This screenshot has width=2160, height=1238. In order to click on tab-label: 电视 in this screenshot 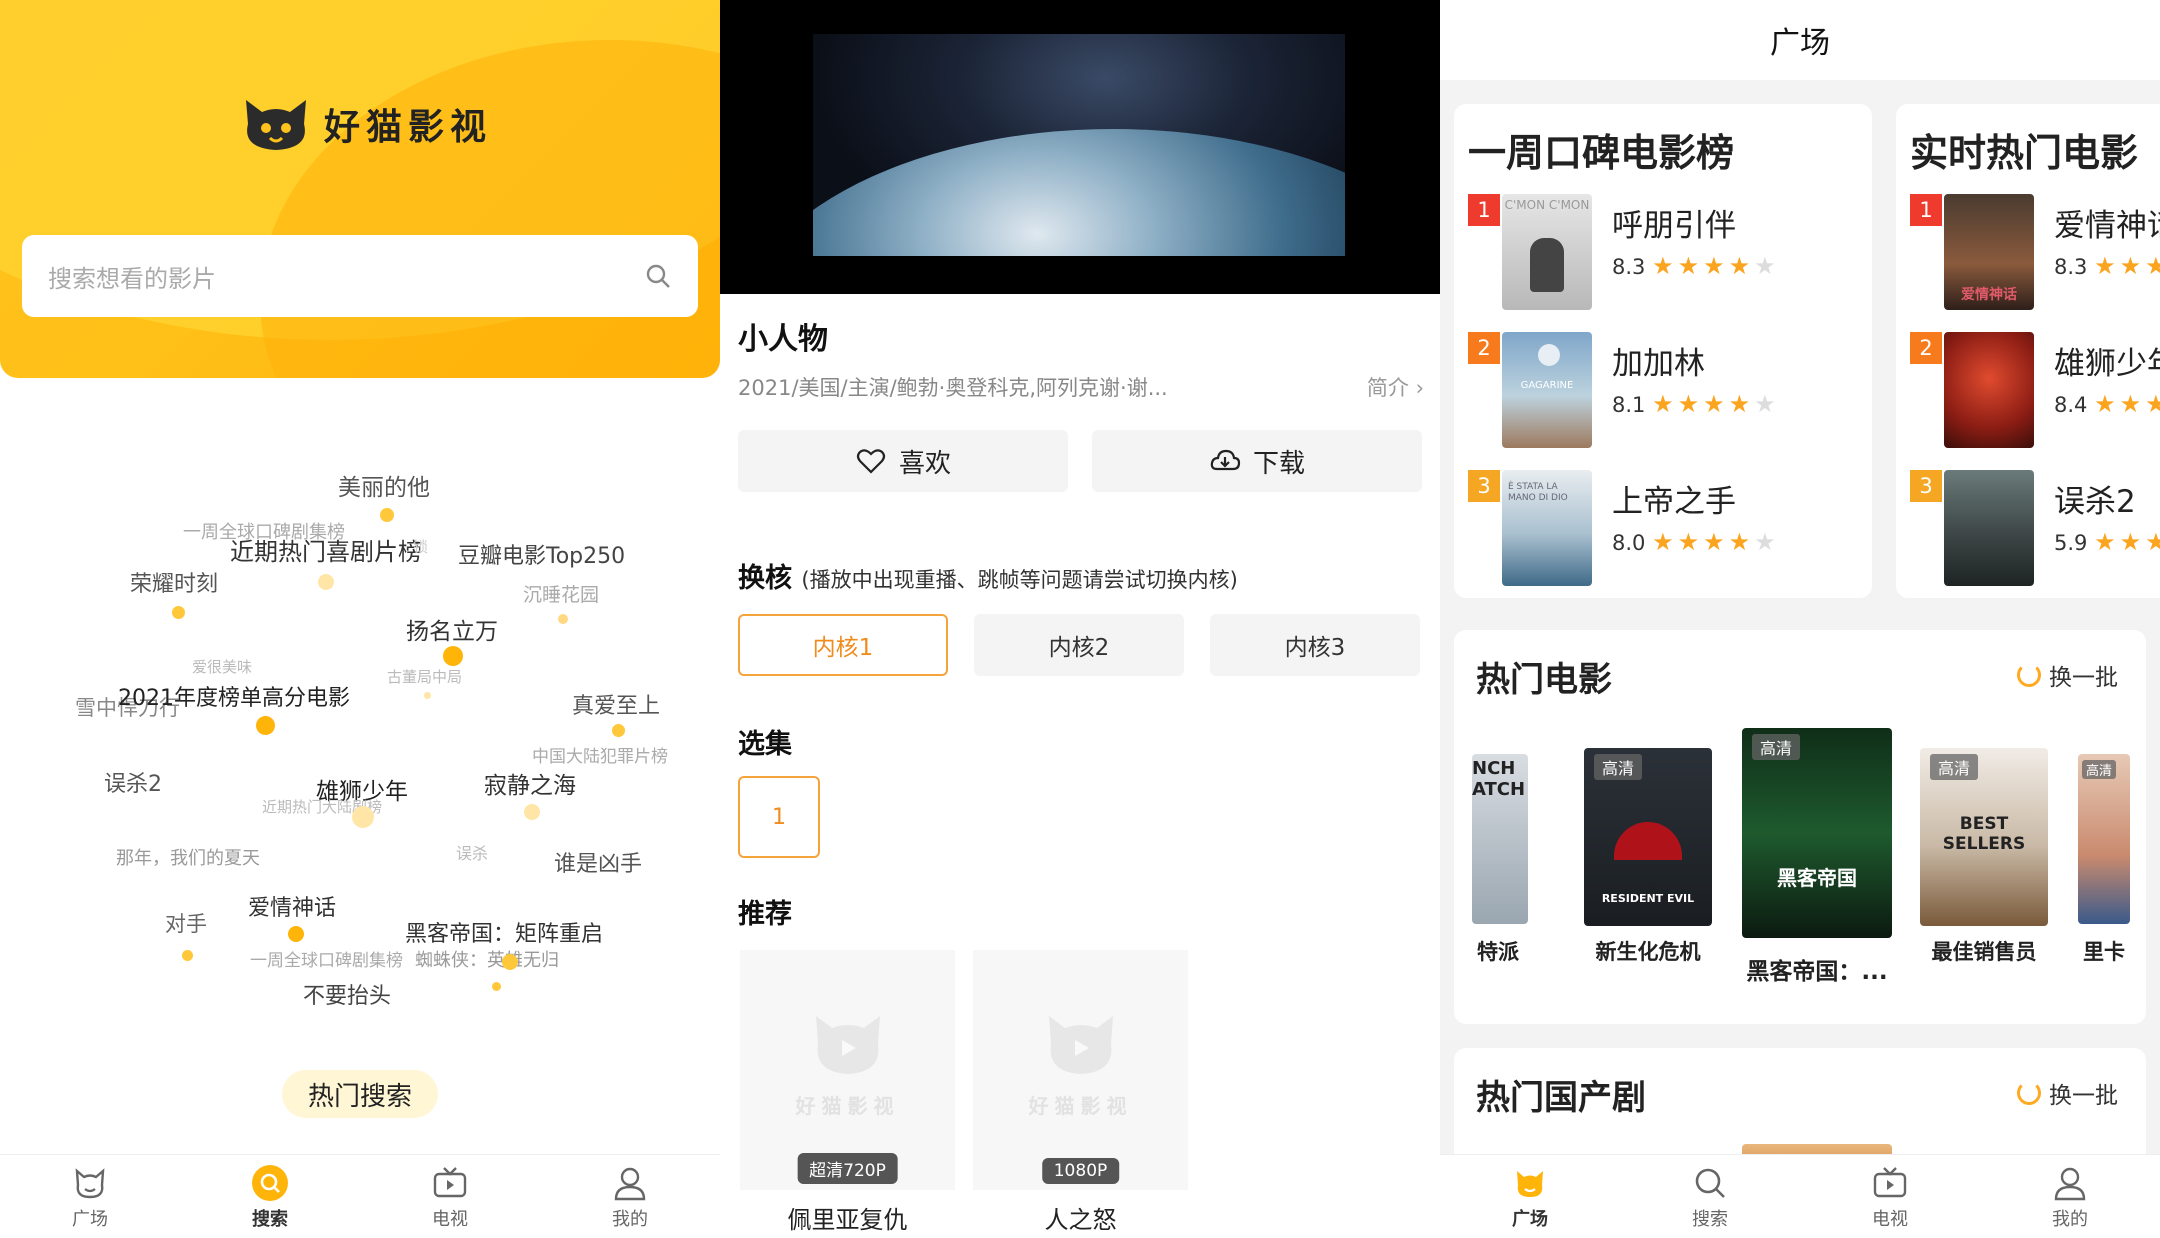, I will do `click(450, 1219)`.